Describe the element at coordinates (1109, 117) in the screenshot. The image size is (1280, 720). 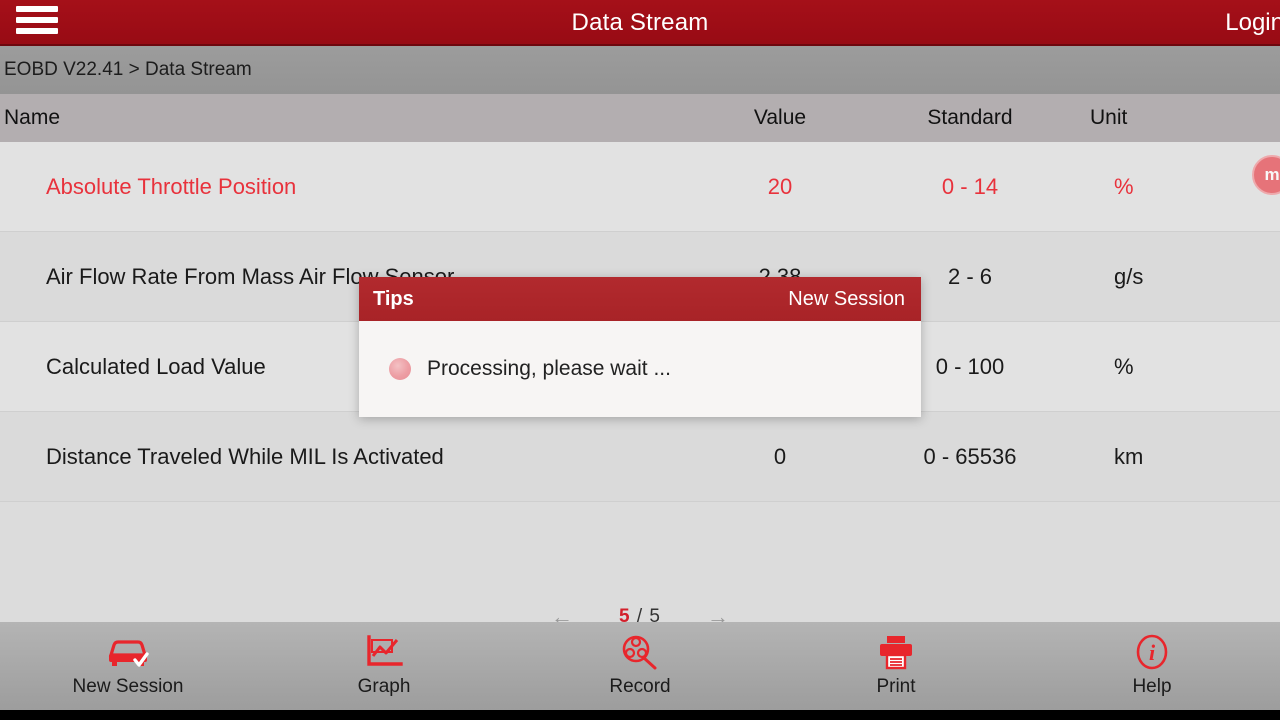
I see `column-header-unit: Unit` at that location.